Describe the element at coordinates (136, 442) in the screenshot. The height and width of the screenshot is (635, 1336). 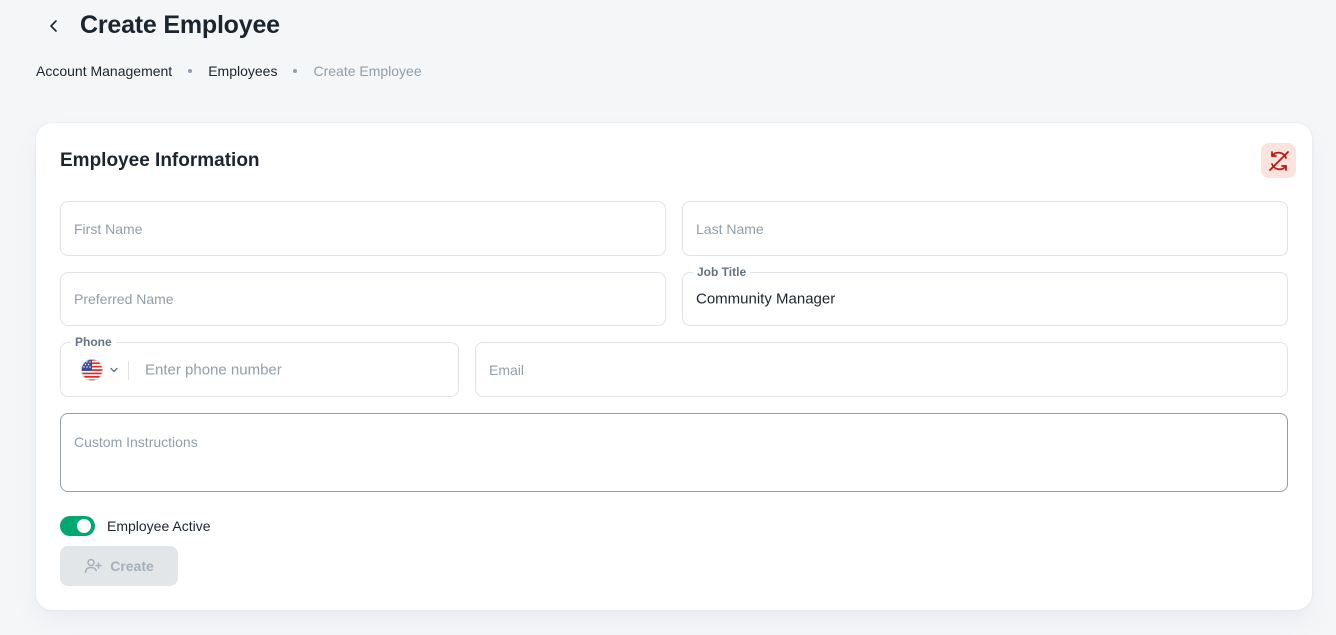
I see `custom-instructions-placeholder: Custom Instructions` at that location.